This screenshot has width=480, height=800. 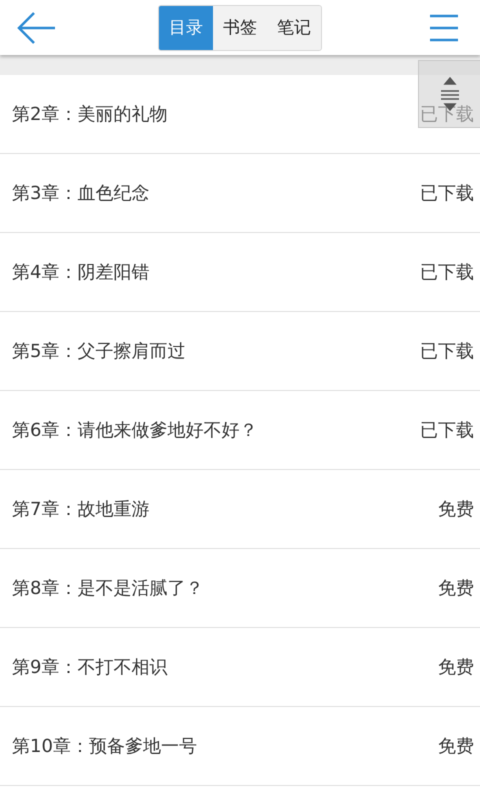 I want to click on chapter-title: 第2章：美丽的礼物, so click(x=90, y=114).